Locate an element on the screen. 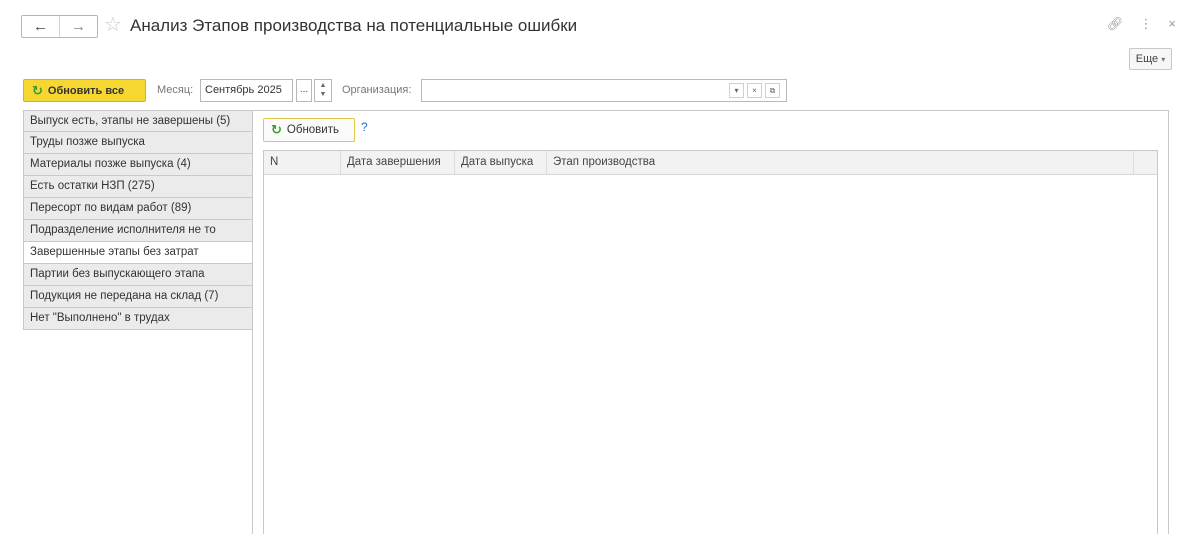 The width and height of the screenshot is (1194, 534). refresh-all-button: ↻ Обновить все is located at coordinates (84, 90).